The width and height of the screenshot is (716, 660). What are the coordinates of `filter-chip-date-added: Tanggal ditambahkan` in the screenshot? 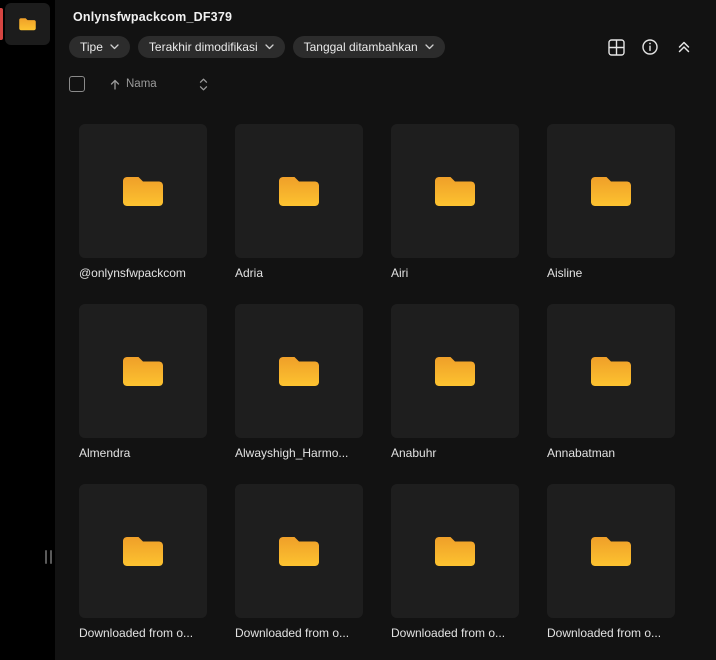 It's located at (368, 47).